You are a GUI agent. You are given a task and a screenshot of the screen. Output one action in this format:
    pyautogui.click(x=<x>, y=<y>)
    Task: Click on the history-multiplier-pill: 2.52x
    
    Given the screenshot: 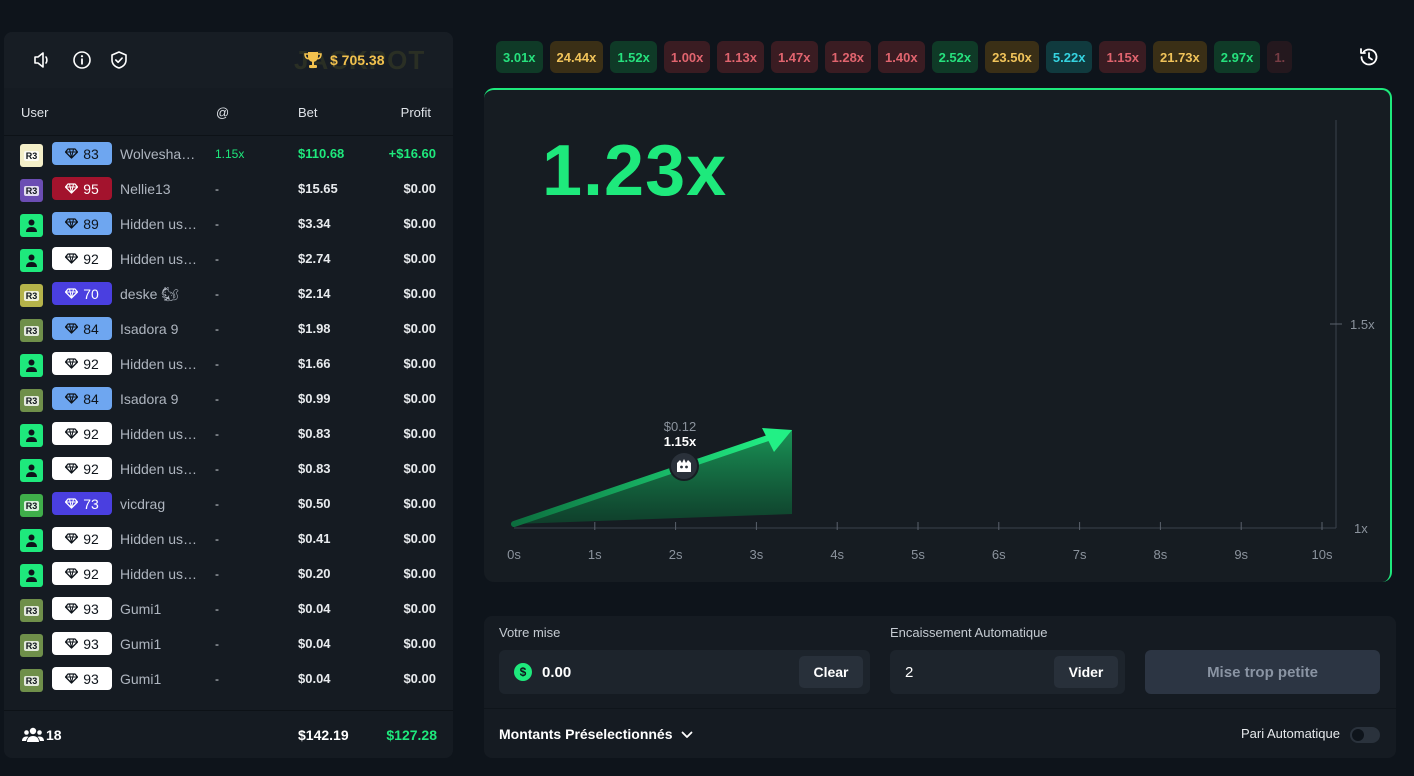 What is the action you would take?
    pyautogui.click(x=955, y=57)
    